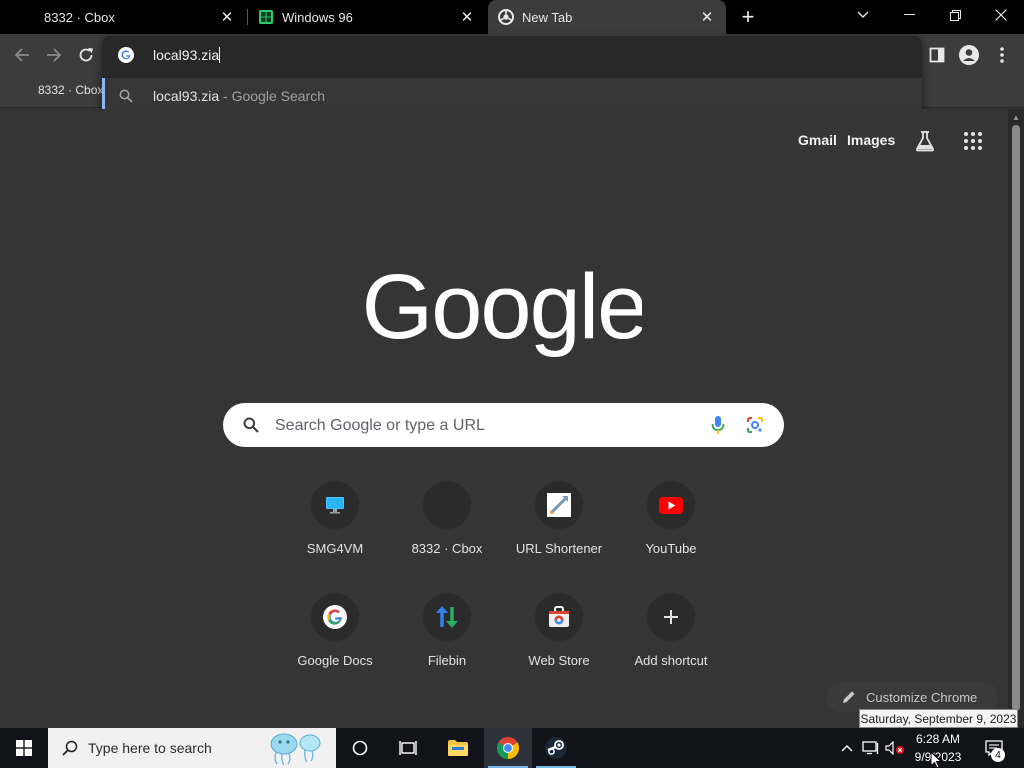  What do you see at coordinates (718, 425) in the screenshot?
I see `microphone-icon` at bounding box center [718, 425].